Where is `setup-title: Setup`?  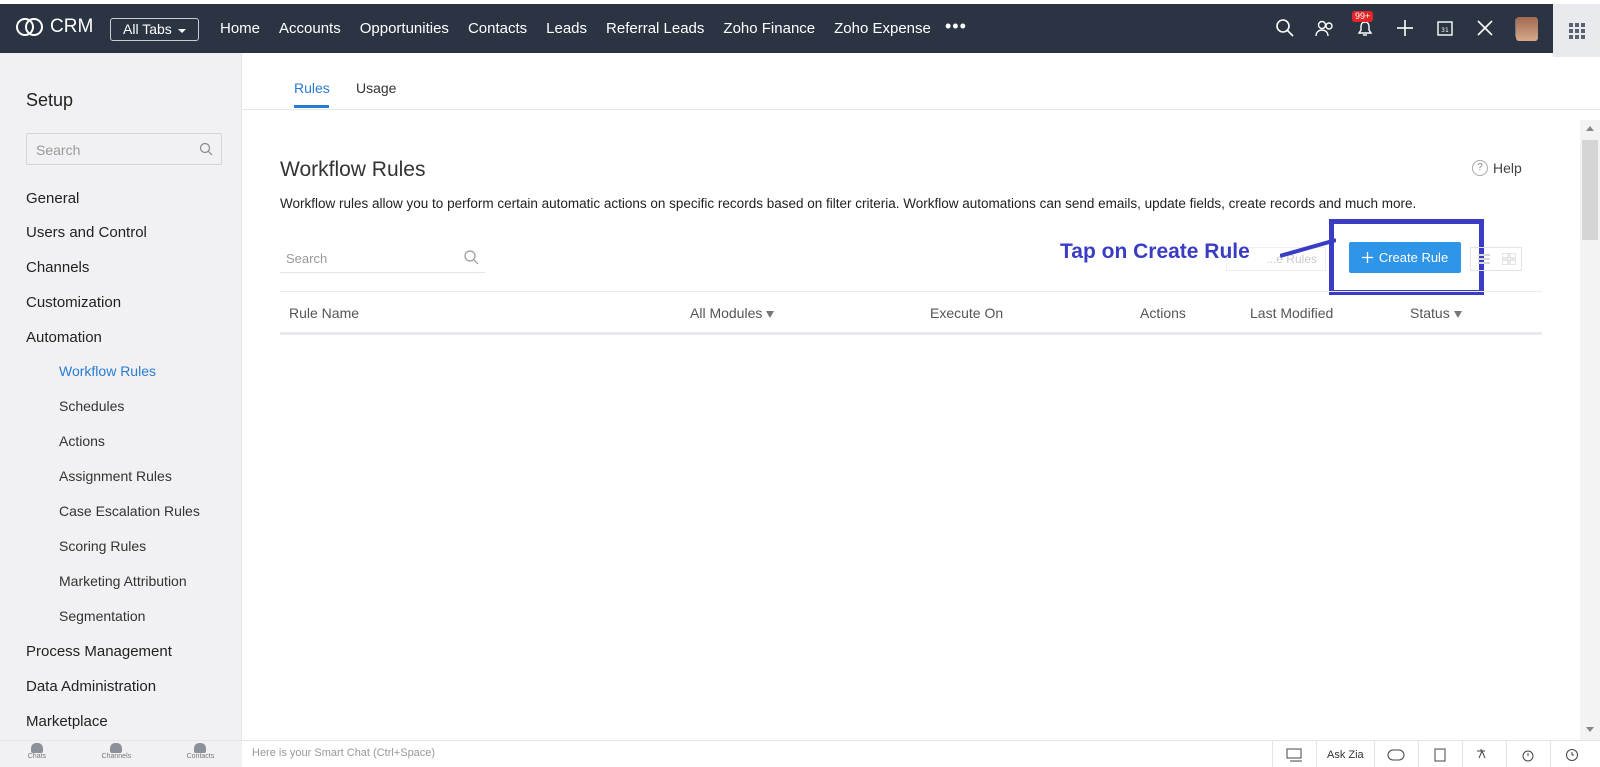 setup-title: Setup is located at coordinates (50, 100).